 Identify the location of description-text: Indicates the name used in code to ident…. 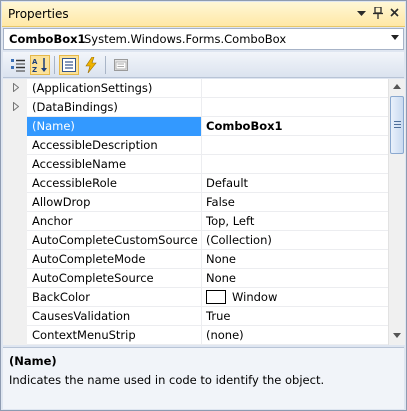
(167, 380).